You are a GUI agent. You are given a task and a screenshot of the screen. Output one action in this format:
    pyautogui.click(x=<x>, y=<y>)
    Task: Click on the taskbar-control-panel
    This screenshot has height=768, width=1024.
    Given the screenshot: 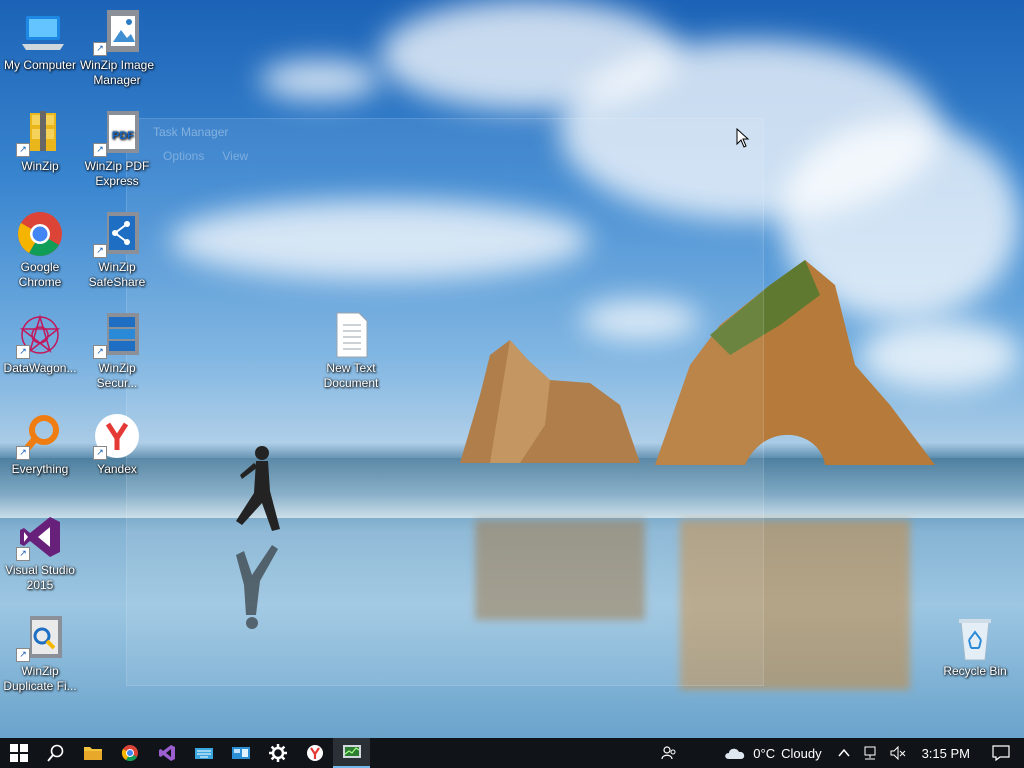 What is the action you would take?
    pyautogui.click(x=240, y=753)
    